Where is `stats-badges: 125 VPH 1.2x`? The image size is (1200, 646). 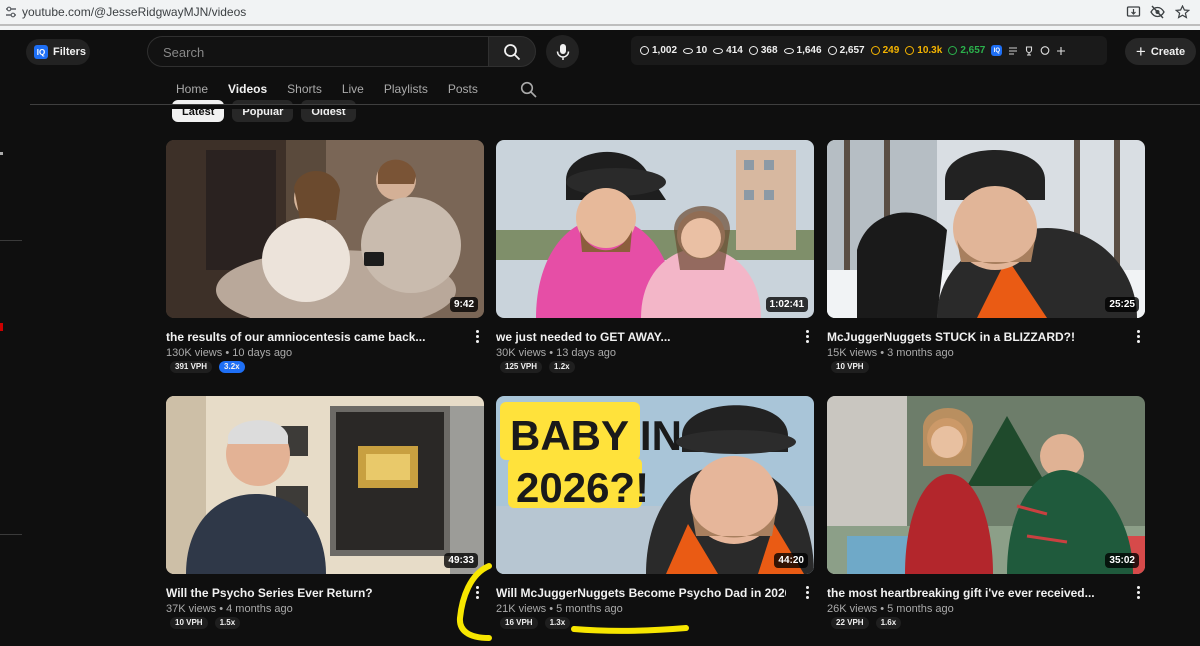 stats-badges: 125 VPH 1.2x is located at coordinates (537, 367).